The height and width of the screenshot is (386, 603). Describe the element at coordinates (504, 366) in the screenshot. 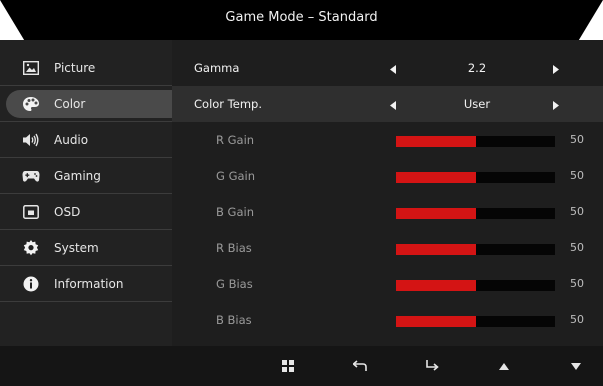

I see `up-icon` at that location.